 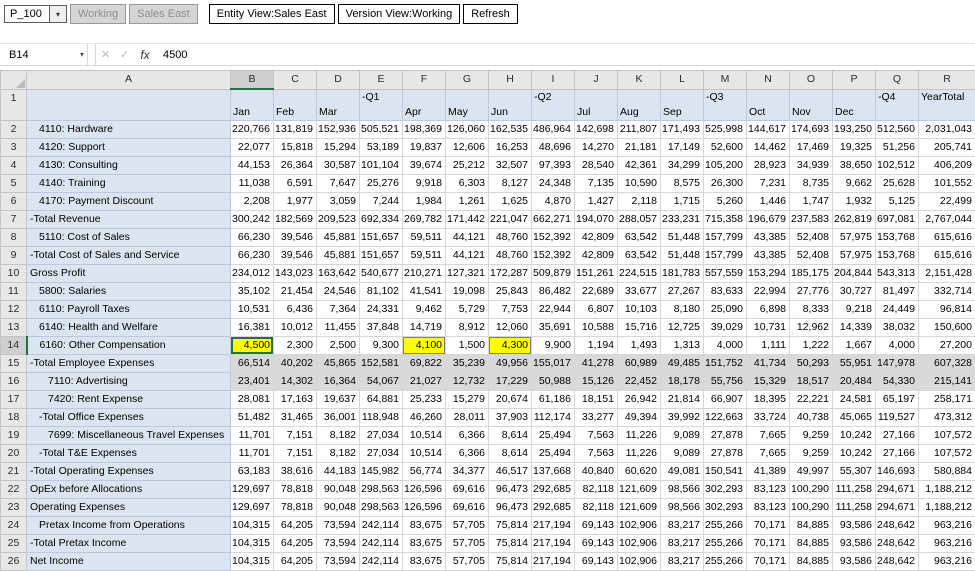 What do you see at coordinates (725, 490) in the screenshot?
I see `cell-M22: 302,293` at bounding box center [725, 490].